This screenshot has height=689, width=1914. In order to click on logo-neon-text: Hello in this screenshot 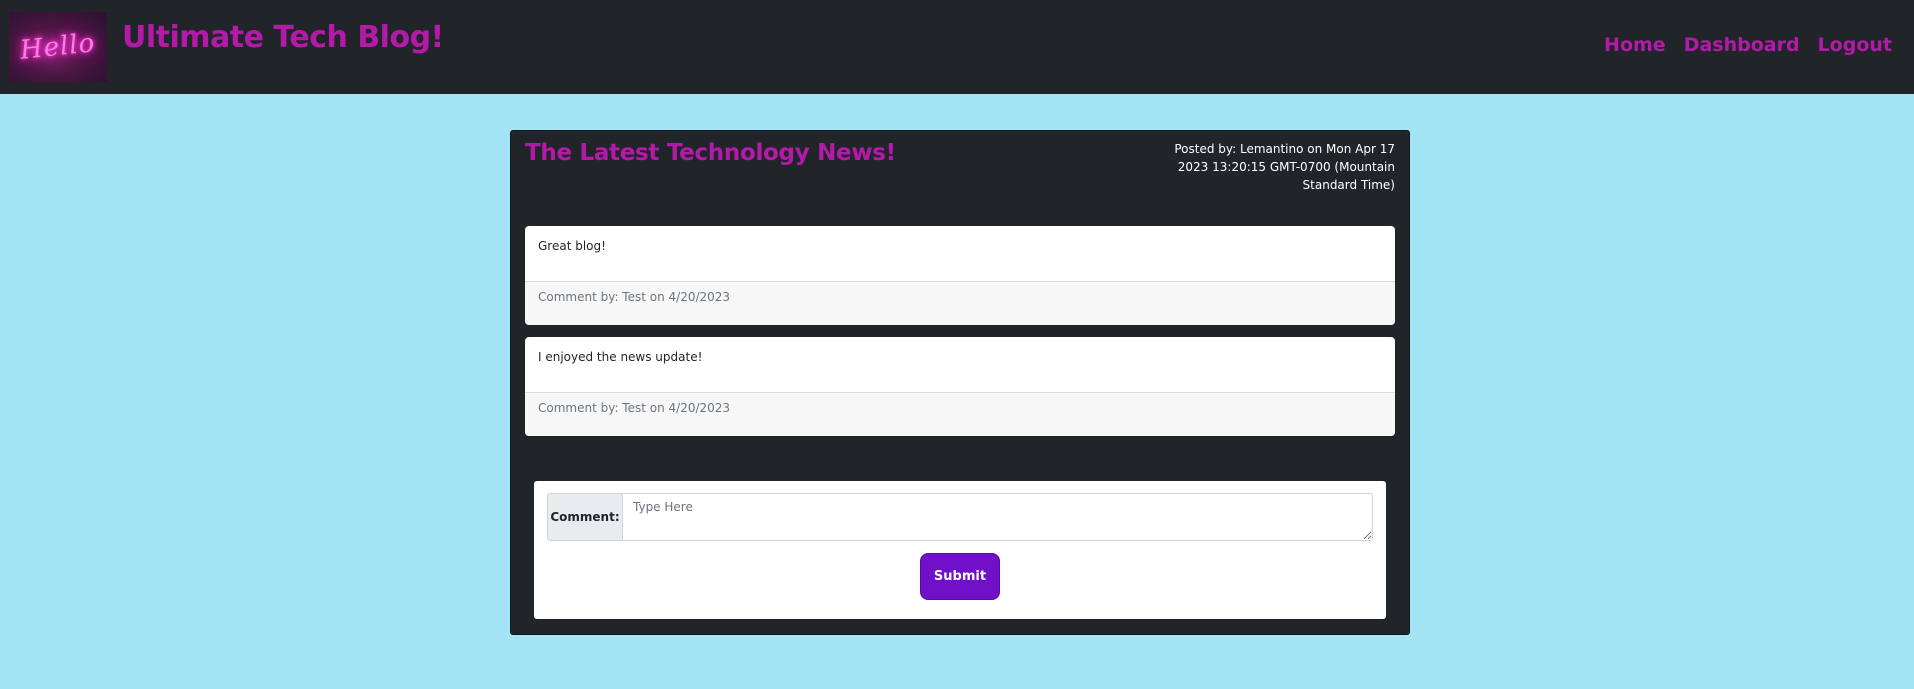, I will do `click(58, 47)`.